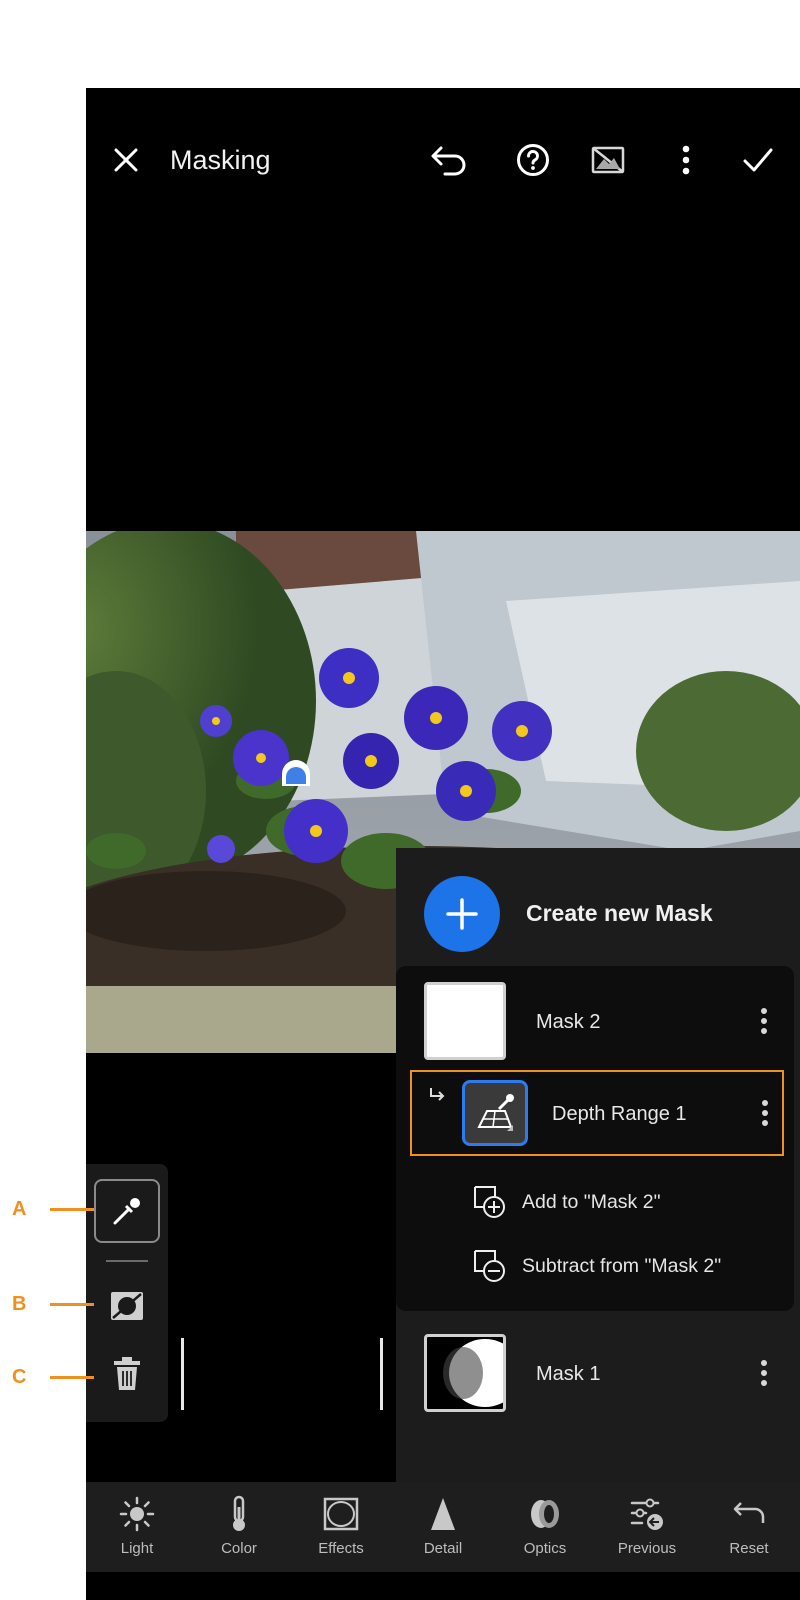 This screenshot has height=1600, width=800. What do you see at coordinates (765, 1113) in the screenshot?
I see `depth-range-more-icon` at bounding box center [765, 1113].